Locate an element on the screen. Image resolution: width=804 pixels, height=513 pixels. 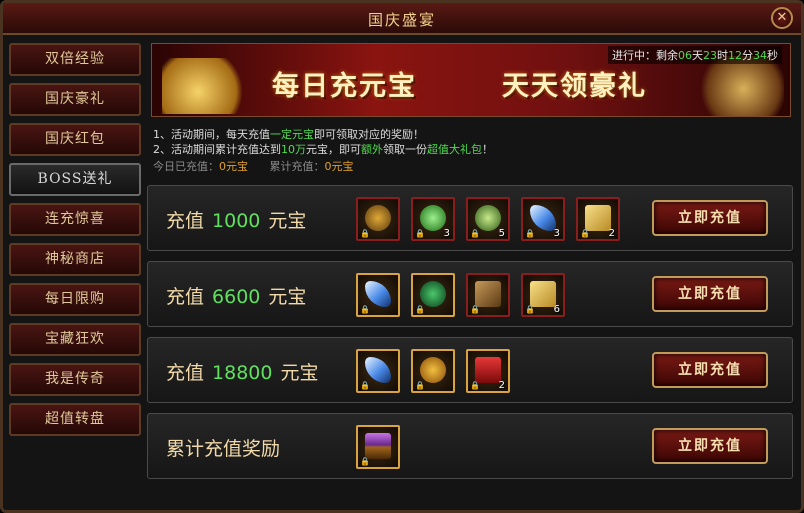
total-recharge: 累计充值：0元宝 is located at coordinates (312, 166).